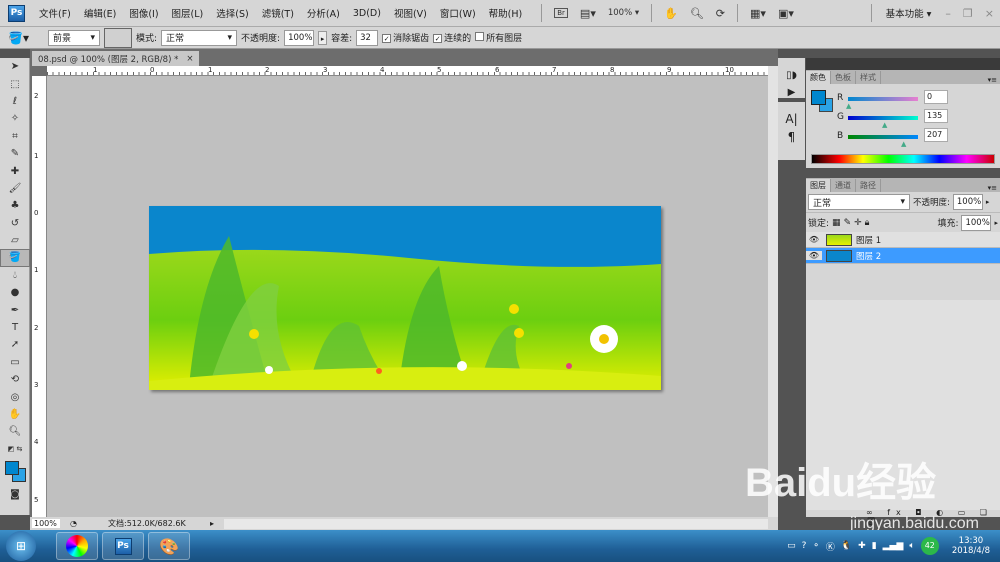 Image resolution: width=1000 pixels, height=562 pixels. What do you see at coordinates (15, 66) in the screenshot?
I see `move-tool-icon: ➤` at bounding box center [15, 66].